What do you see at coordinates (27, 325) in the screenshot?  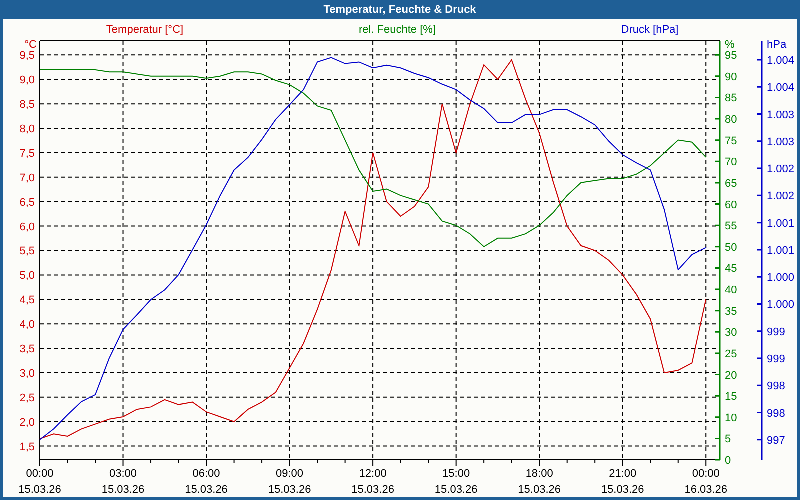 I see `axis-tick-label: 4,0` at bounding box center [27, 325].